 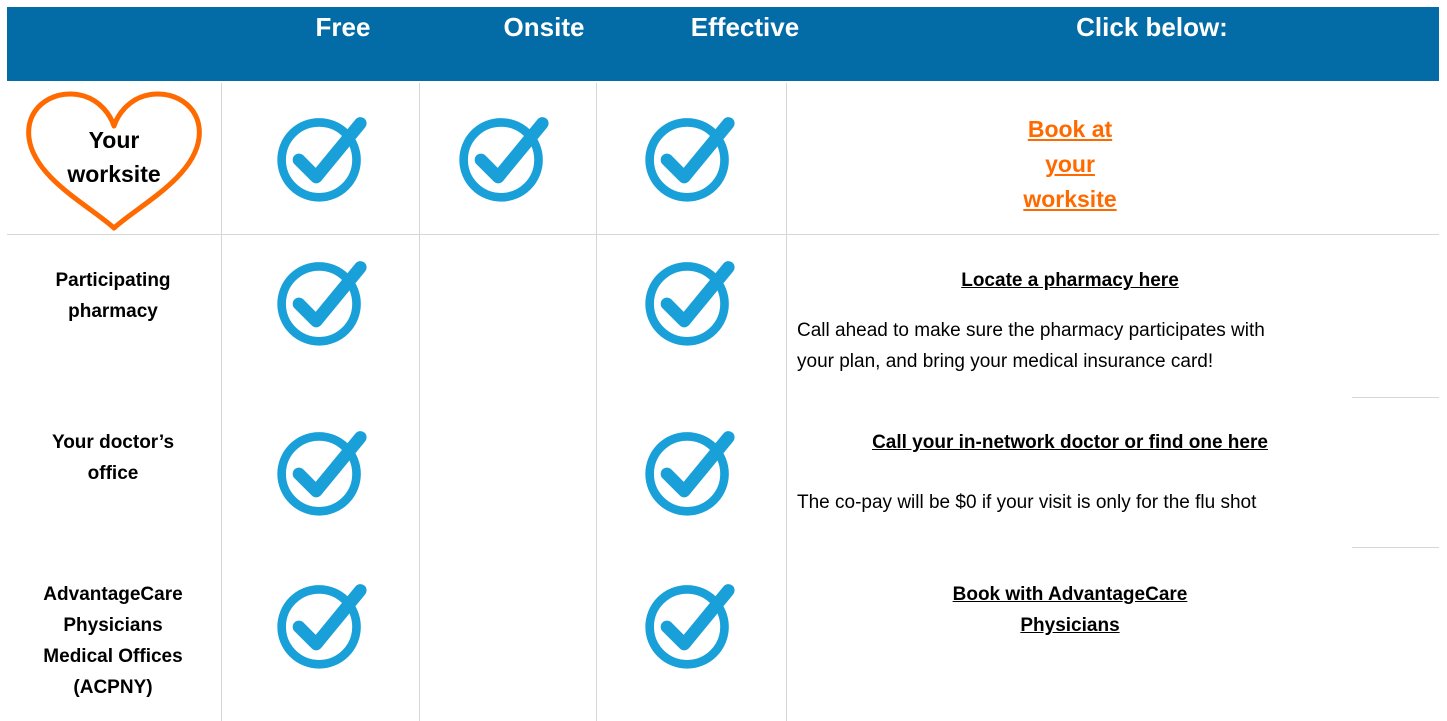 What do you see at coordinates (113, 296) in the screenshot?
I see `row-label: Participating pharmacy` at bounding box center [113, 296].